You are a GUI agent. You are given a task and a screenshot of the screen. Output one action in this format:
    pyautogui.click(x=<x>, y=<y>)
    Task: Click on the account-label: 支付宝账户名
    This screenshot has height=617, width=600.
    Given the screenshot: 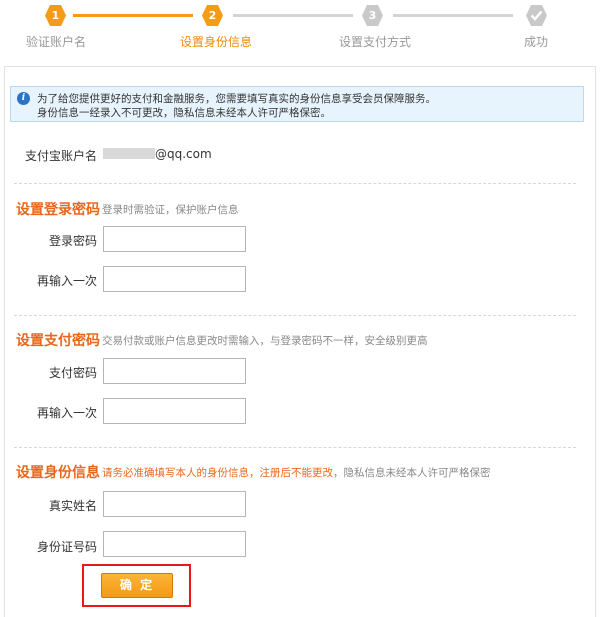 What is the action you would take?
    pyautogui.click(x=60, y=156)
    